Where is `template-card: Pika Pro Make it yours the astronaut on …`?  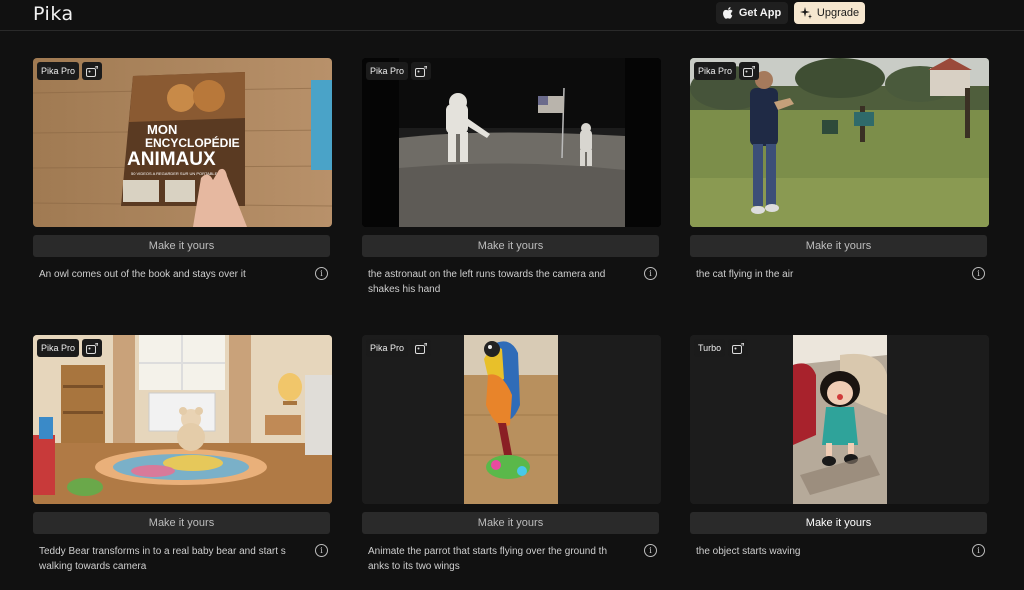
template-card: Pika Pro Make it yours the astronaut on … is located at coordinates (511, 180).